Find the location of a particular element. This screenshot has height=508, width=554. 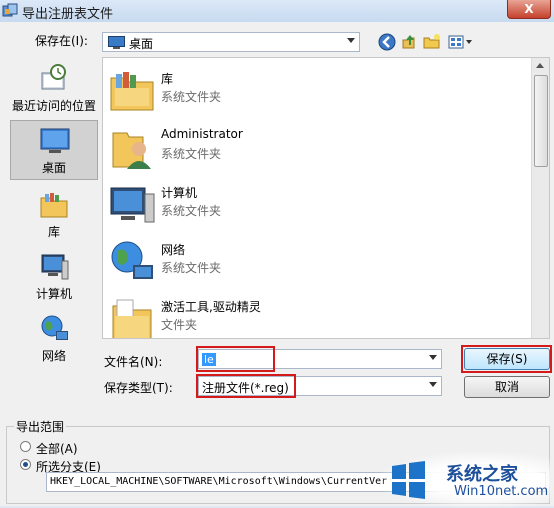

cancel-button: 取消 is located at coordinates (507, 387).